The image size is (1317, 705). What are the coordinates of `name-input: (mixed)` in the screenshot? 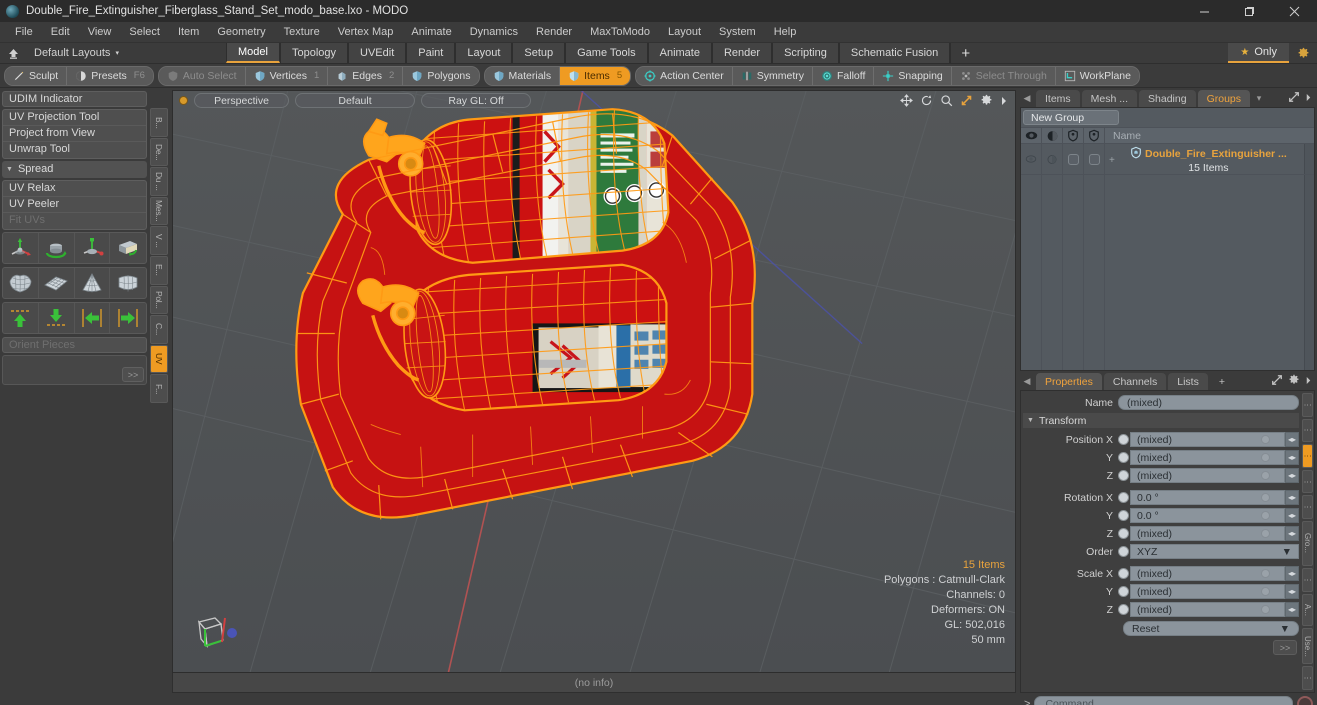 It's located at (1208, 402).